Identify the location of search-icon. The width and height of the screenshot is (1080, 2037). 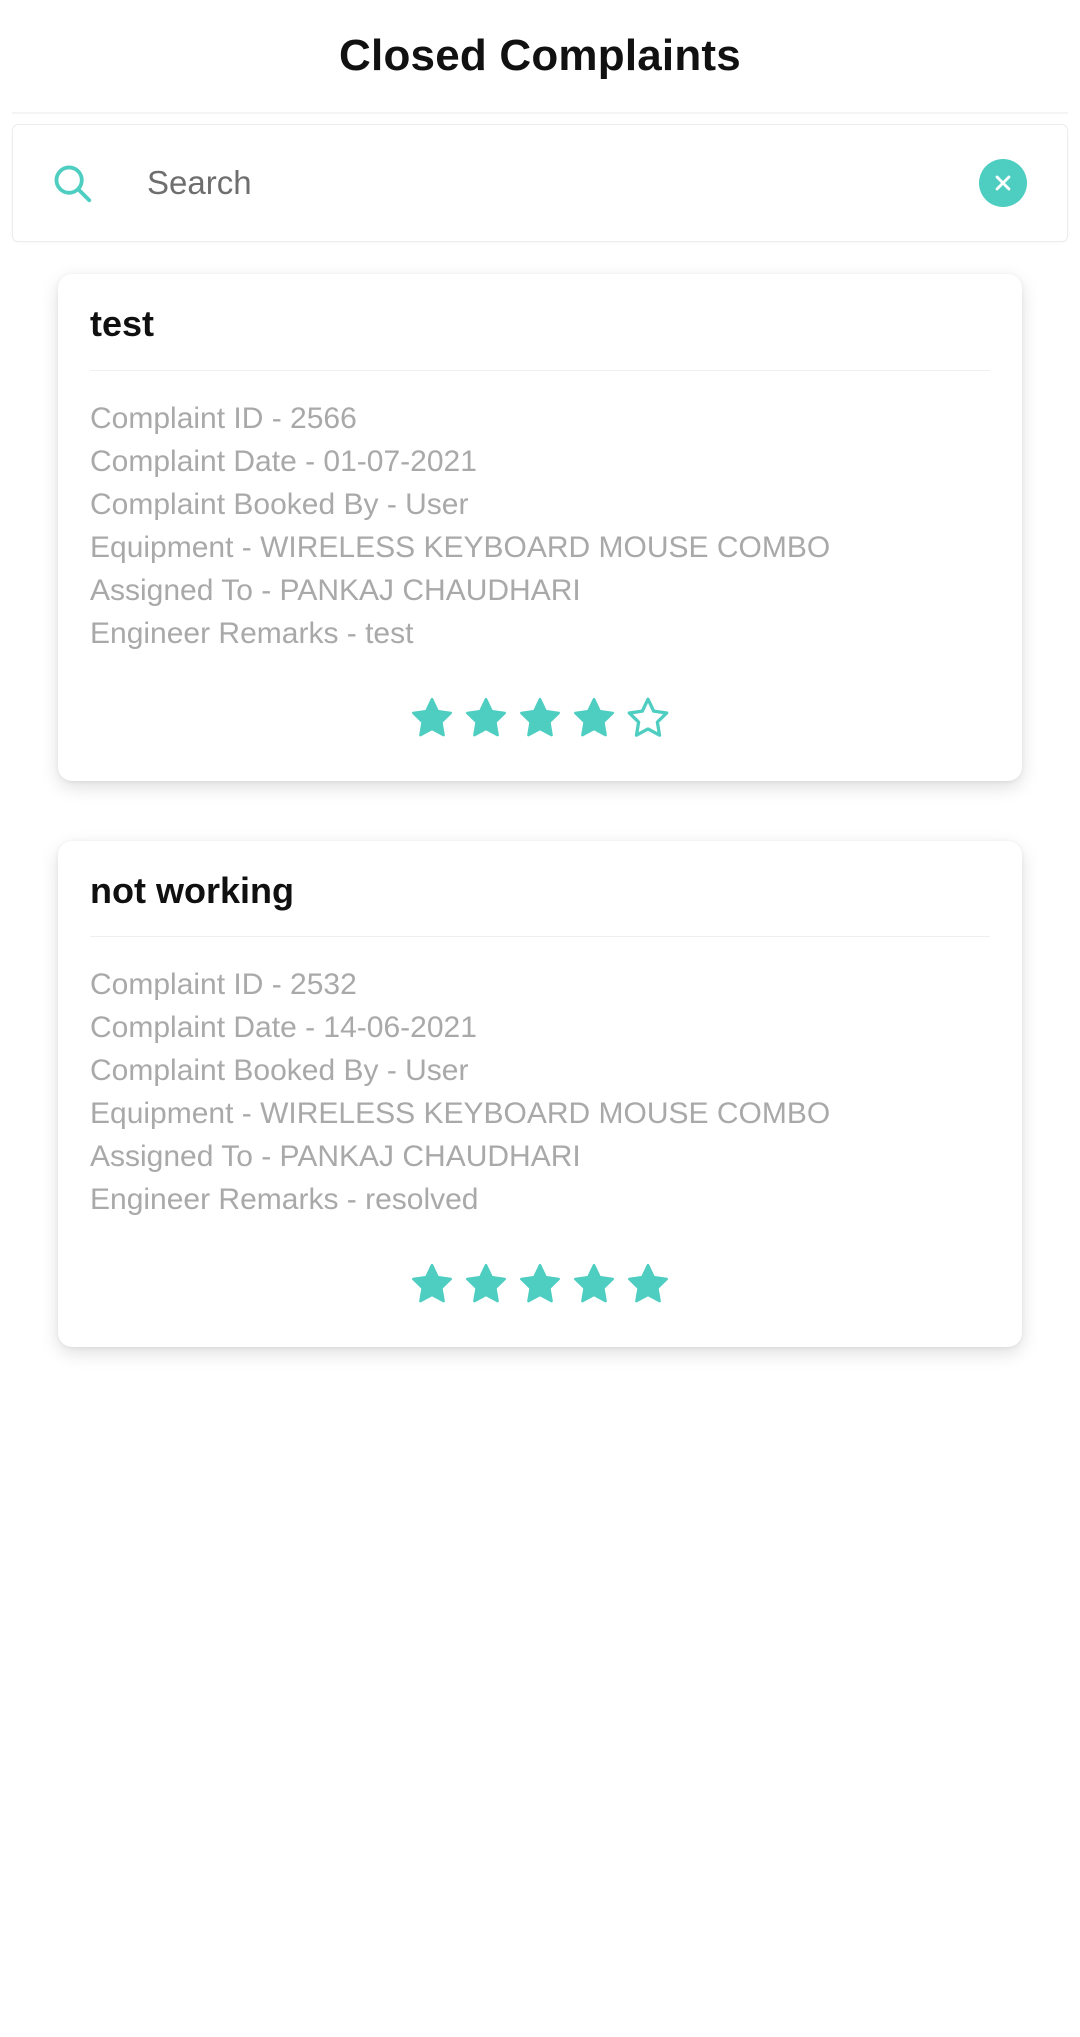
(72, 183).